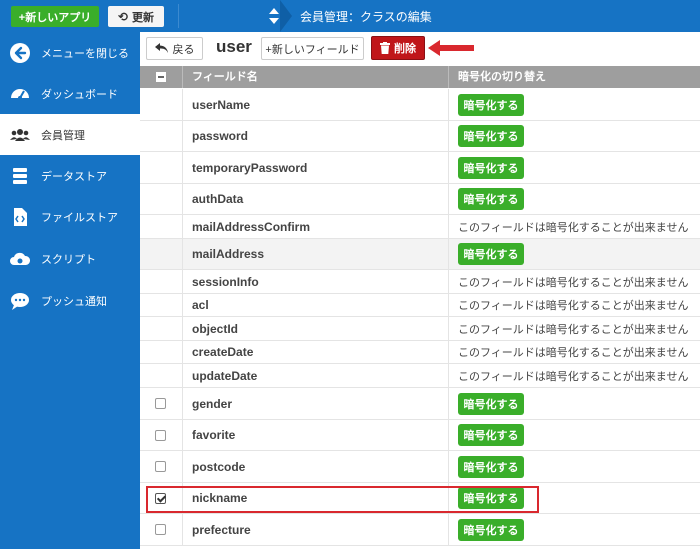 The height and width of the screenshot is (549, 700). I want to click on refresh-button: ⟲ 更新, so click(136, 16).